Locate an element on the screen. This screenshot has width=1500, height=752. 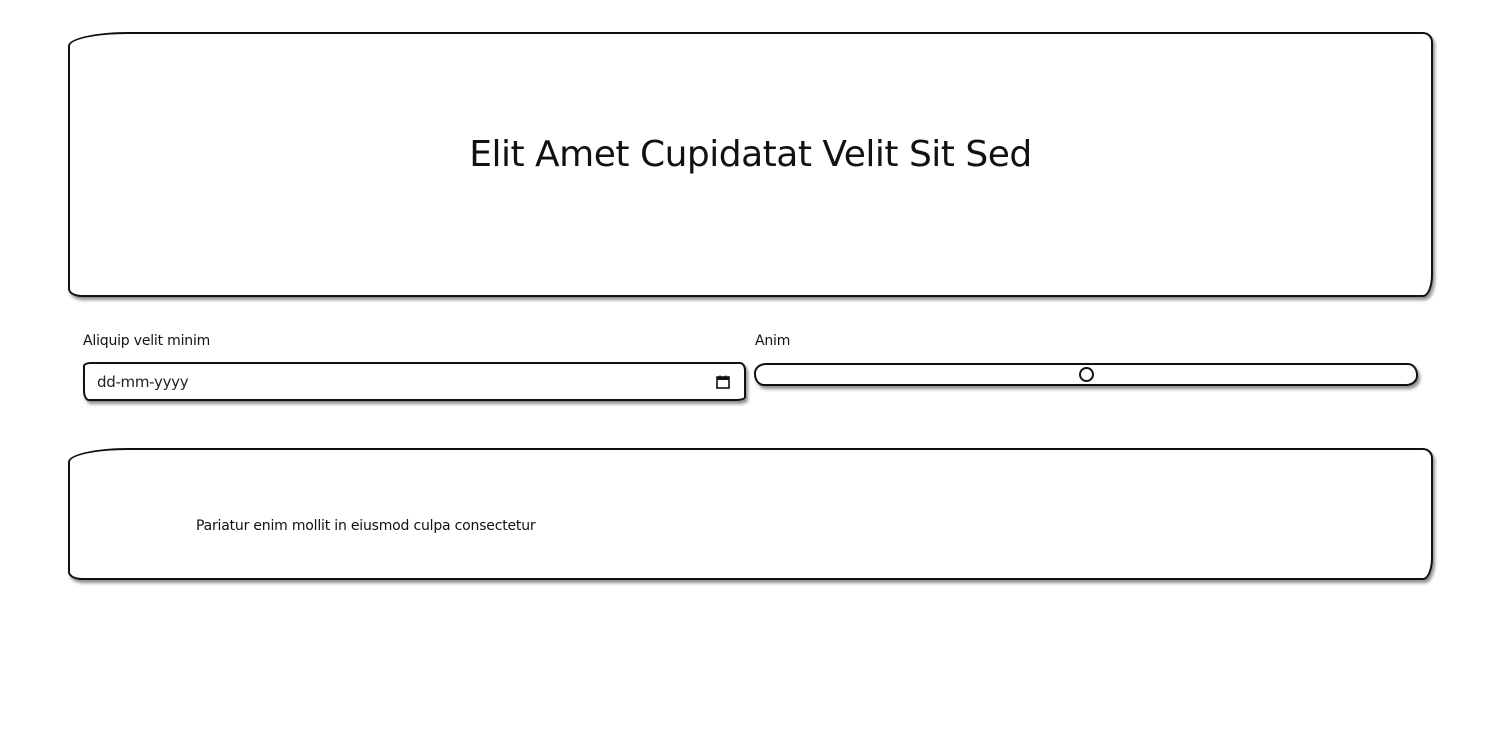
range-slider is located at coordinates (1086, 374).